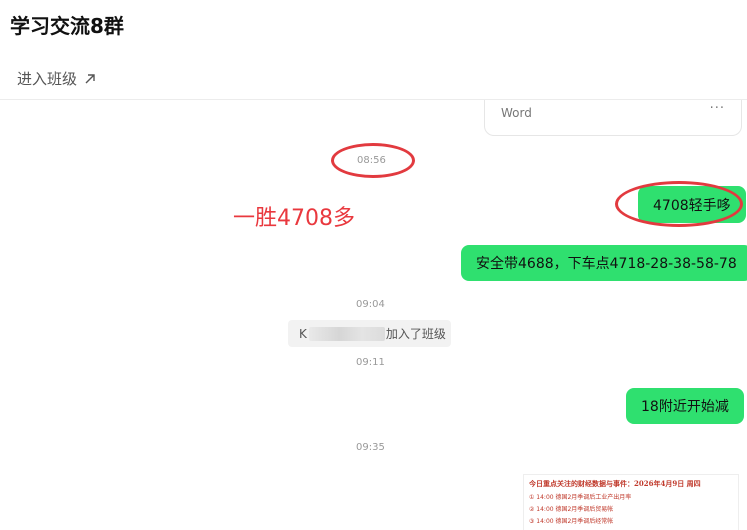  Describe the element at coordinates (67, 26) in the screenshot. I see `group-title: 学习交流8群` at that location.